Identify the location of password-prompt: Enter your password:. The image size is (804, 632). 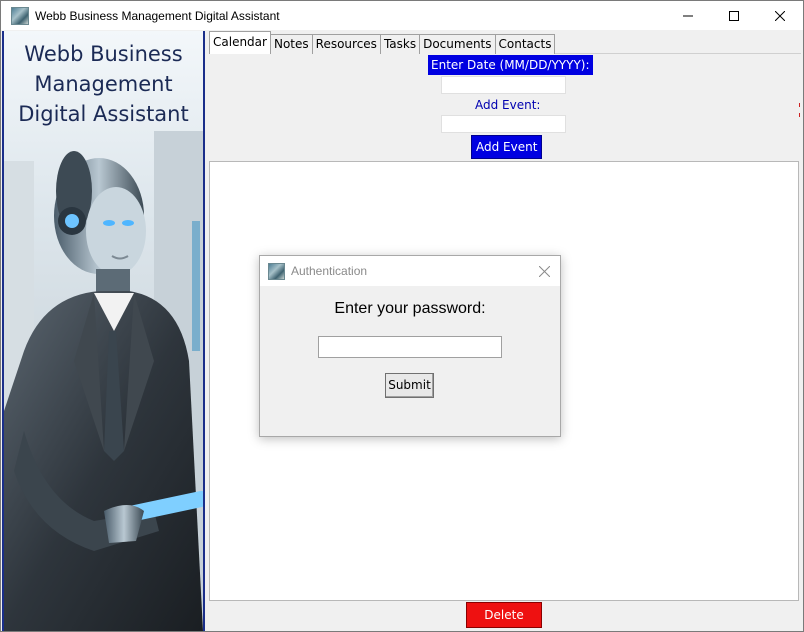
(410, 308).